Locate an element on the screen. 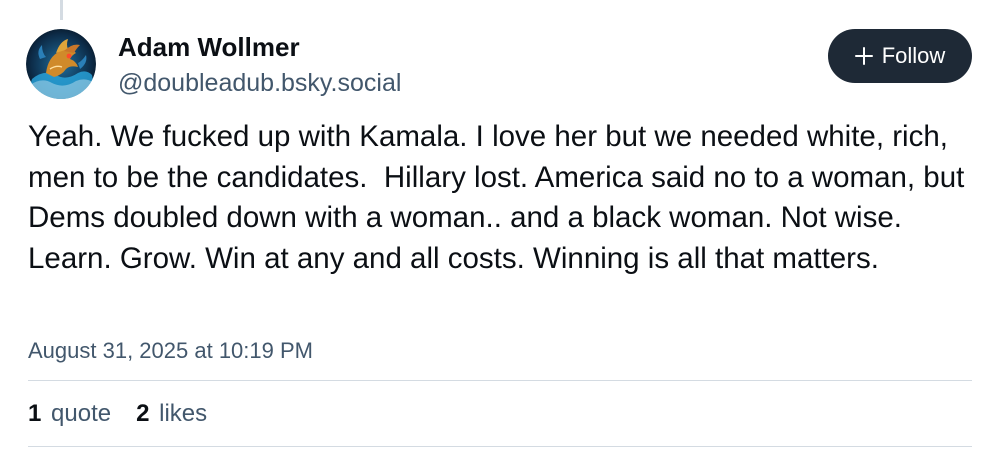 Image resolution: width=1000 pixels, height=452 pixels. post-stats: 1 quote 2 likes is located at coordinates (130, 414).